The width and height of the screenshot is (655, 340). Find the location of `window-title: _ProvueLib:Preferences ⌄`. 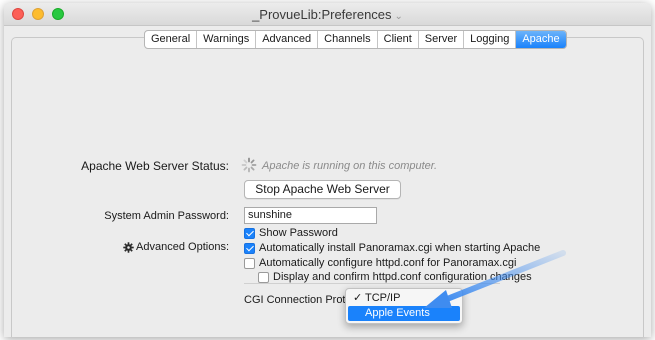

window-title: _ProvueLib:Preferences ⌄ is located at coordinates (327, 14).